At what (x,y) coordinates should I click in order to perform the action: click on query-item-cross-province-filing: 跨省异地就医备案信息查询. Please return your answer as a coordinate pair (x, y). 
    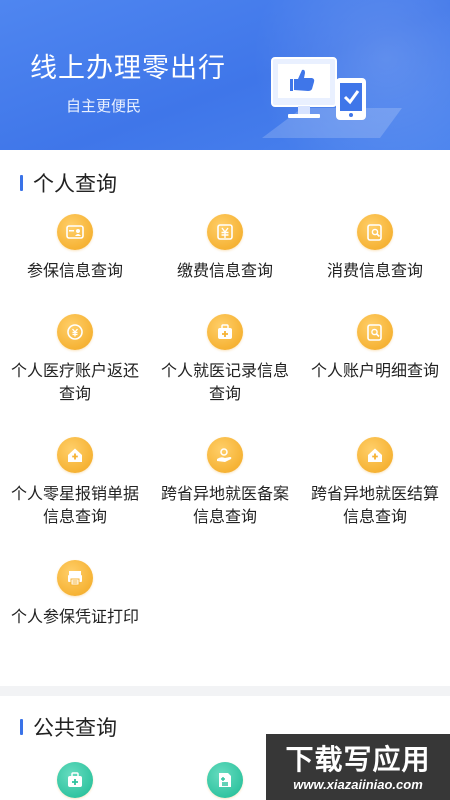
    Looking at the image, I should click on (225, 482).